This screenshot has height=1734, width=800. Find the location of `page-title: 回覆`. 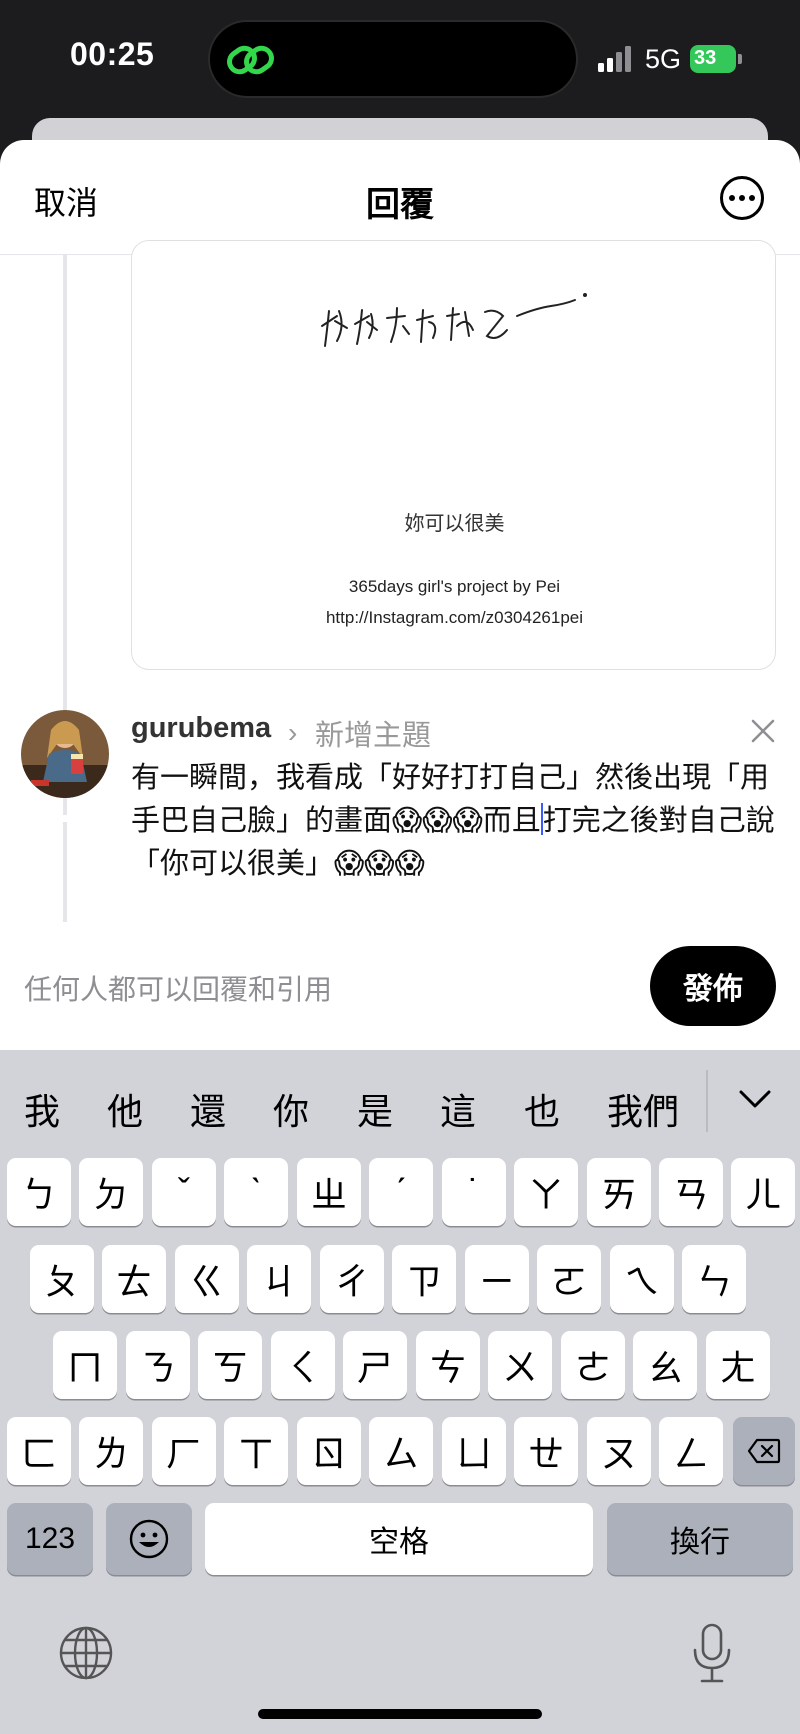

page-title: 回覆 is located at coordinates (400, 205).